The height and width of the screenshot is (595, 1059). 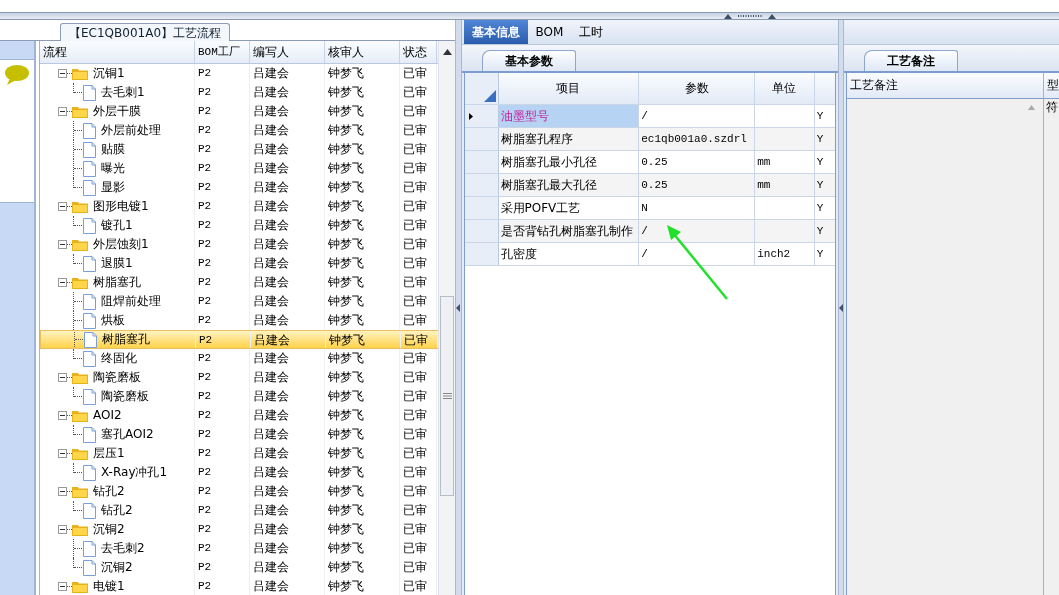 I want to click on tree-item-label: 图形电镀1, so click(x=121, y=206).